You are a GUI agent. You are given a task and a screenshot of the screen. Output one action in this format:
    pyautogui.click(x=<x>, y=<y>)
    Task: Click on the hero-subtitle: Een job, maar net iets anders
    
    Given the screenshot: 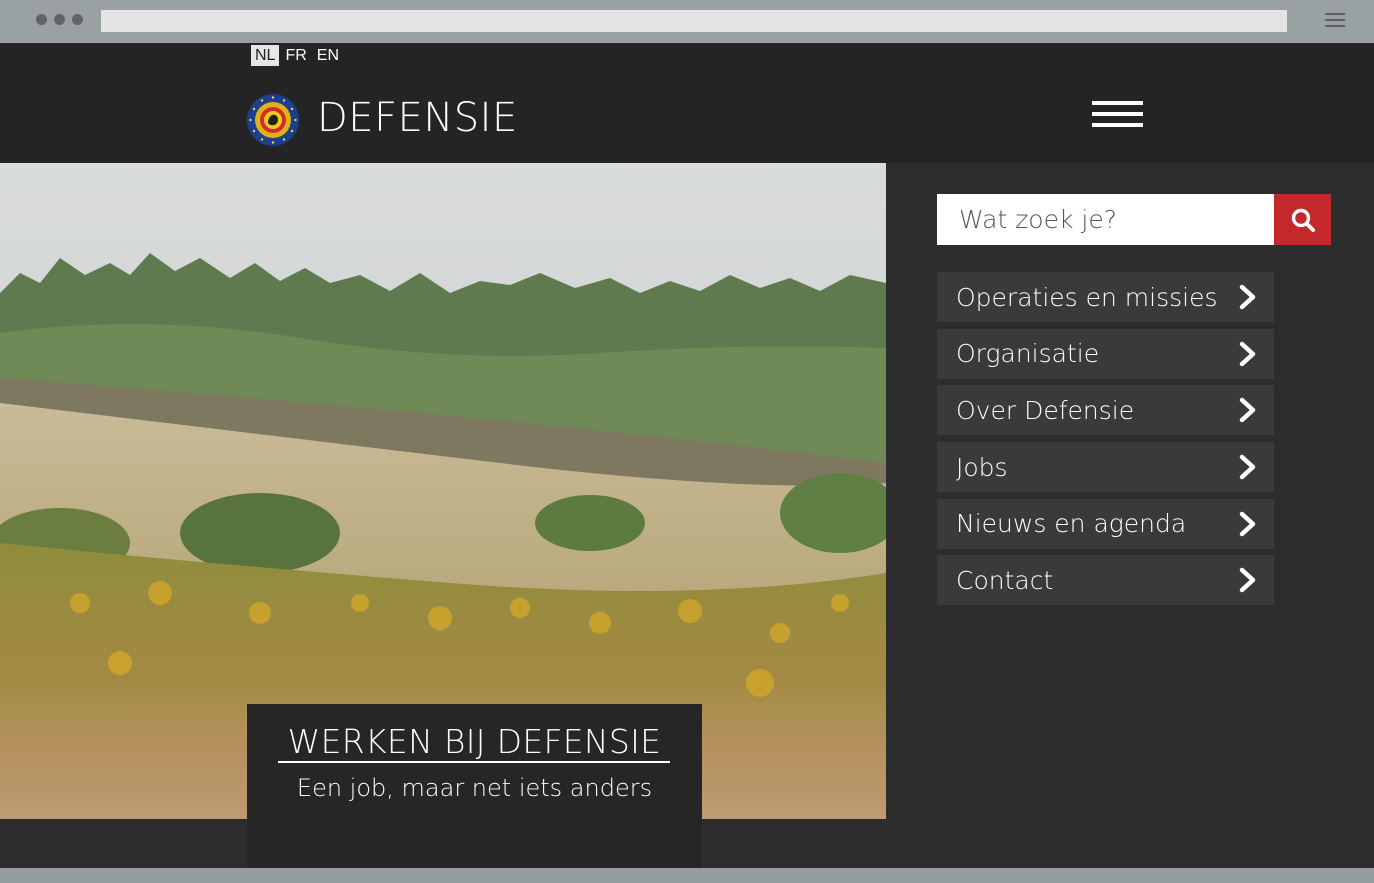 What is the action you would take?
    pyautogui.click(x=474, y=788)
    